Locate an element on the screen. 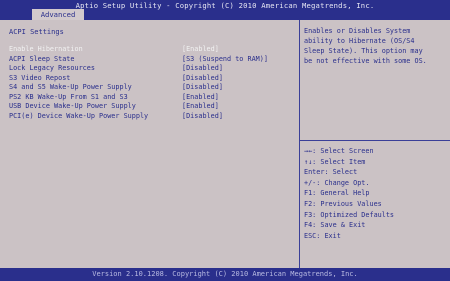  setting-label: ACPI Sleep State is located at coordinates (42, 58).